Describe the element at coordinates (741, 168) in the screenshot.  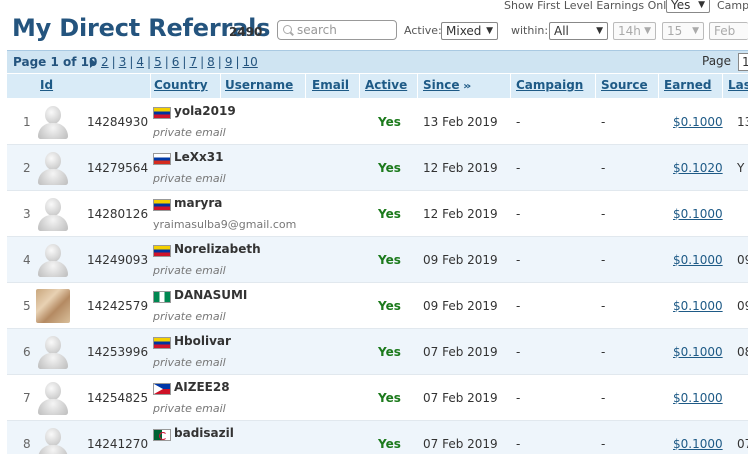
I see `last-click: Y` at that location.